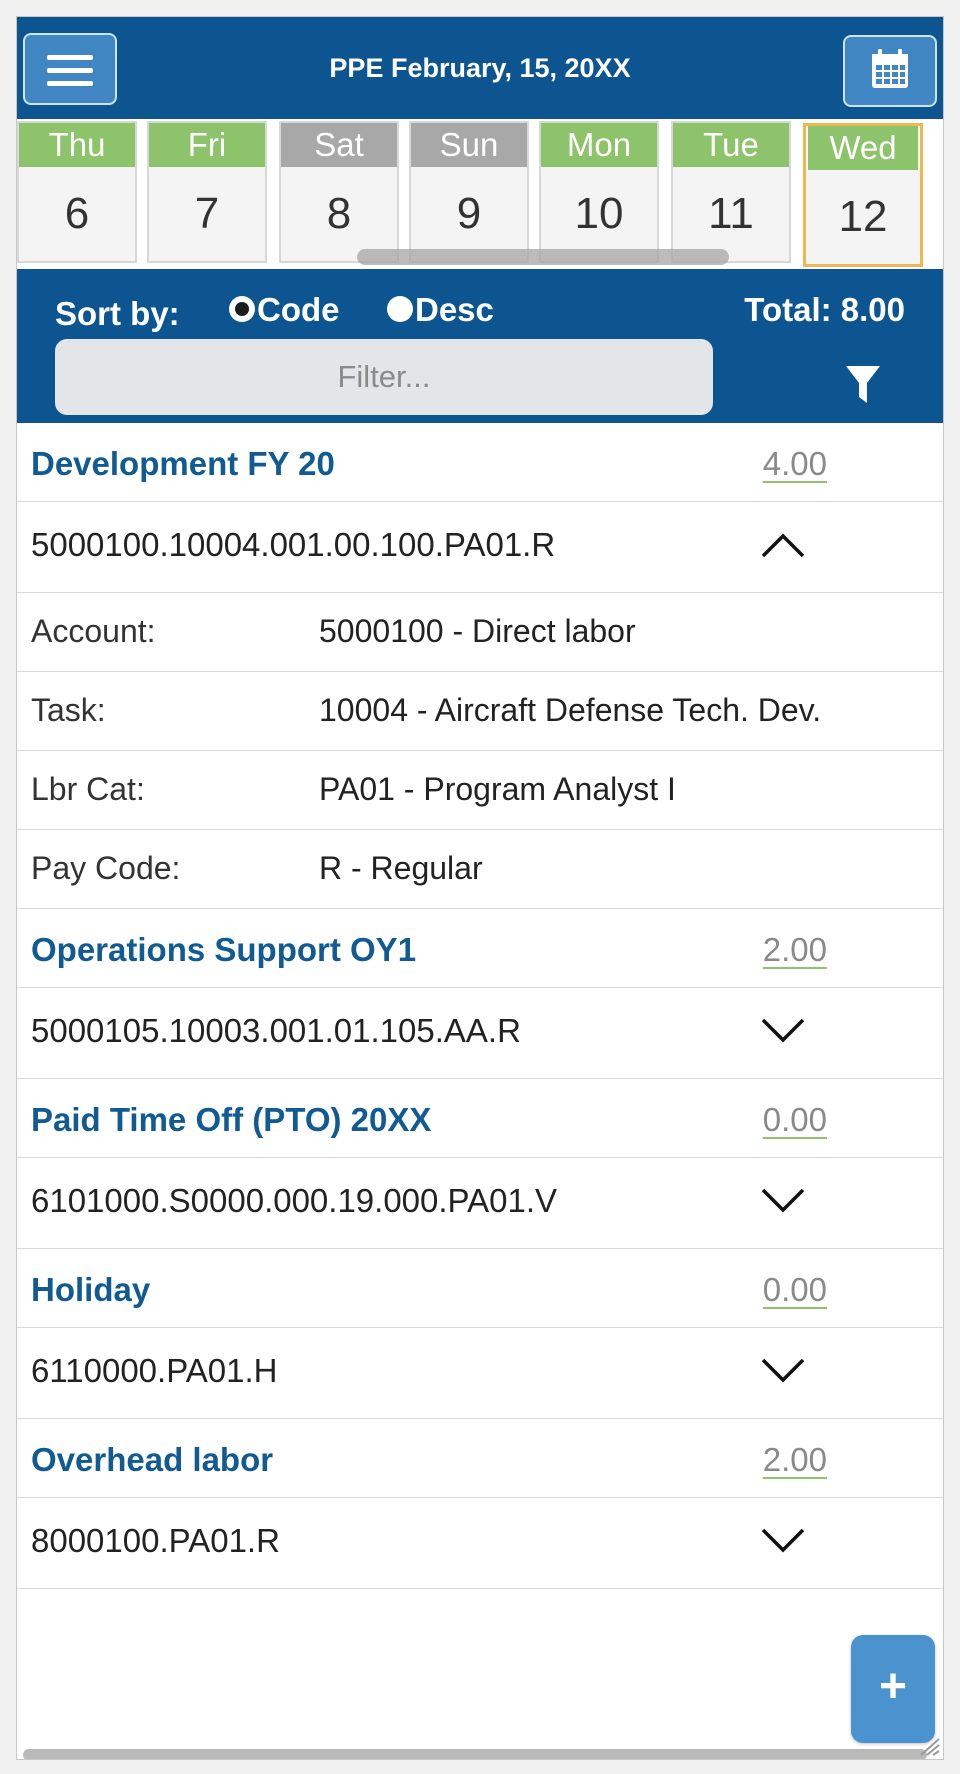 The image size is (960, 1774). I want to click on radio-checked-icon, so click(242, 309).